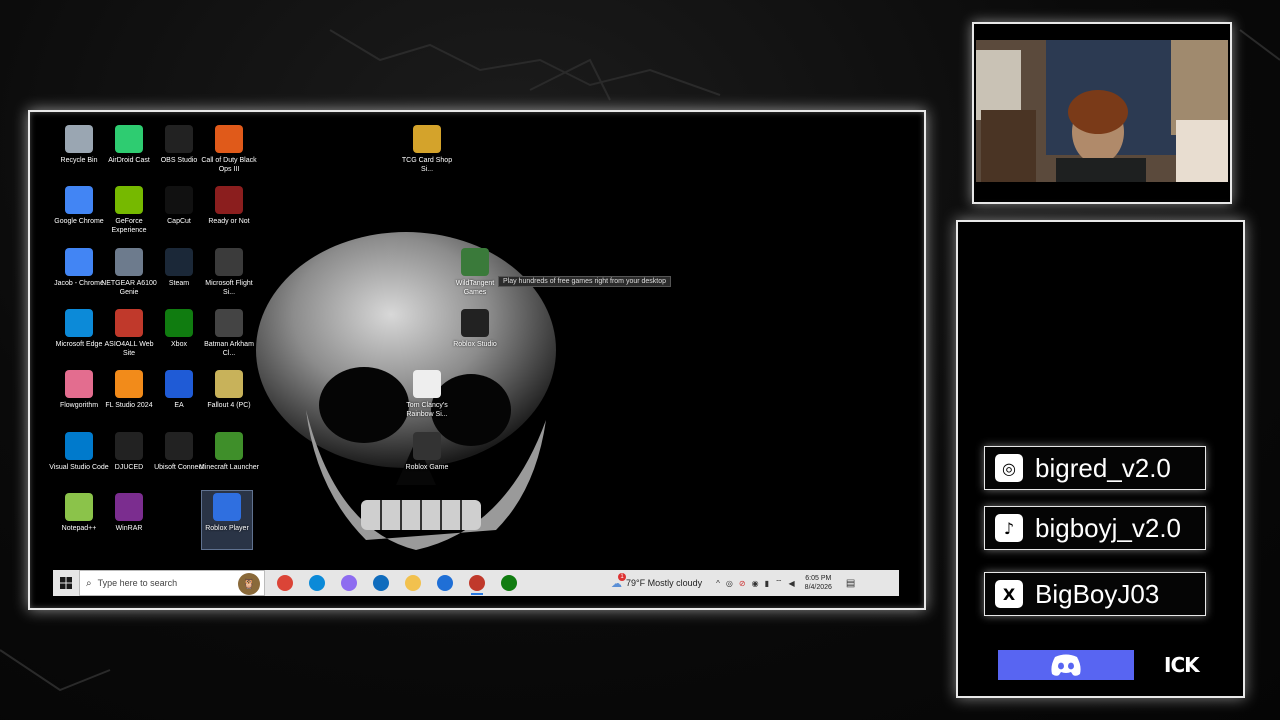 The height and width of the screenshot is (720, 1280). Describe the element at coordinates (792, 583) in the screenshot. I see `volume-icon: ◀` at that location.